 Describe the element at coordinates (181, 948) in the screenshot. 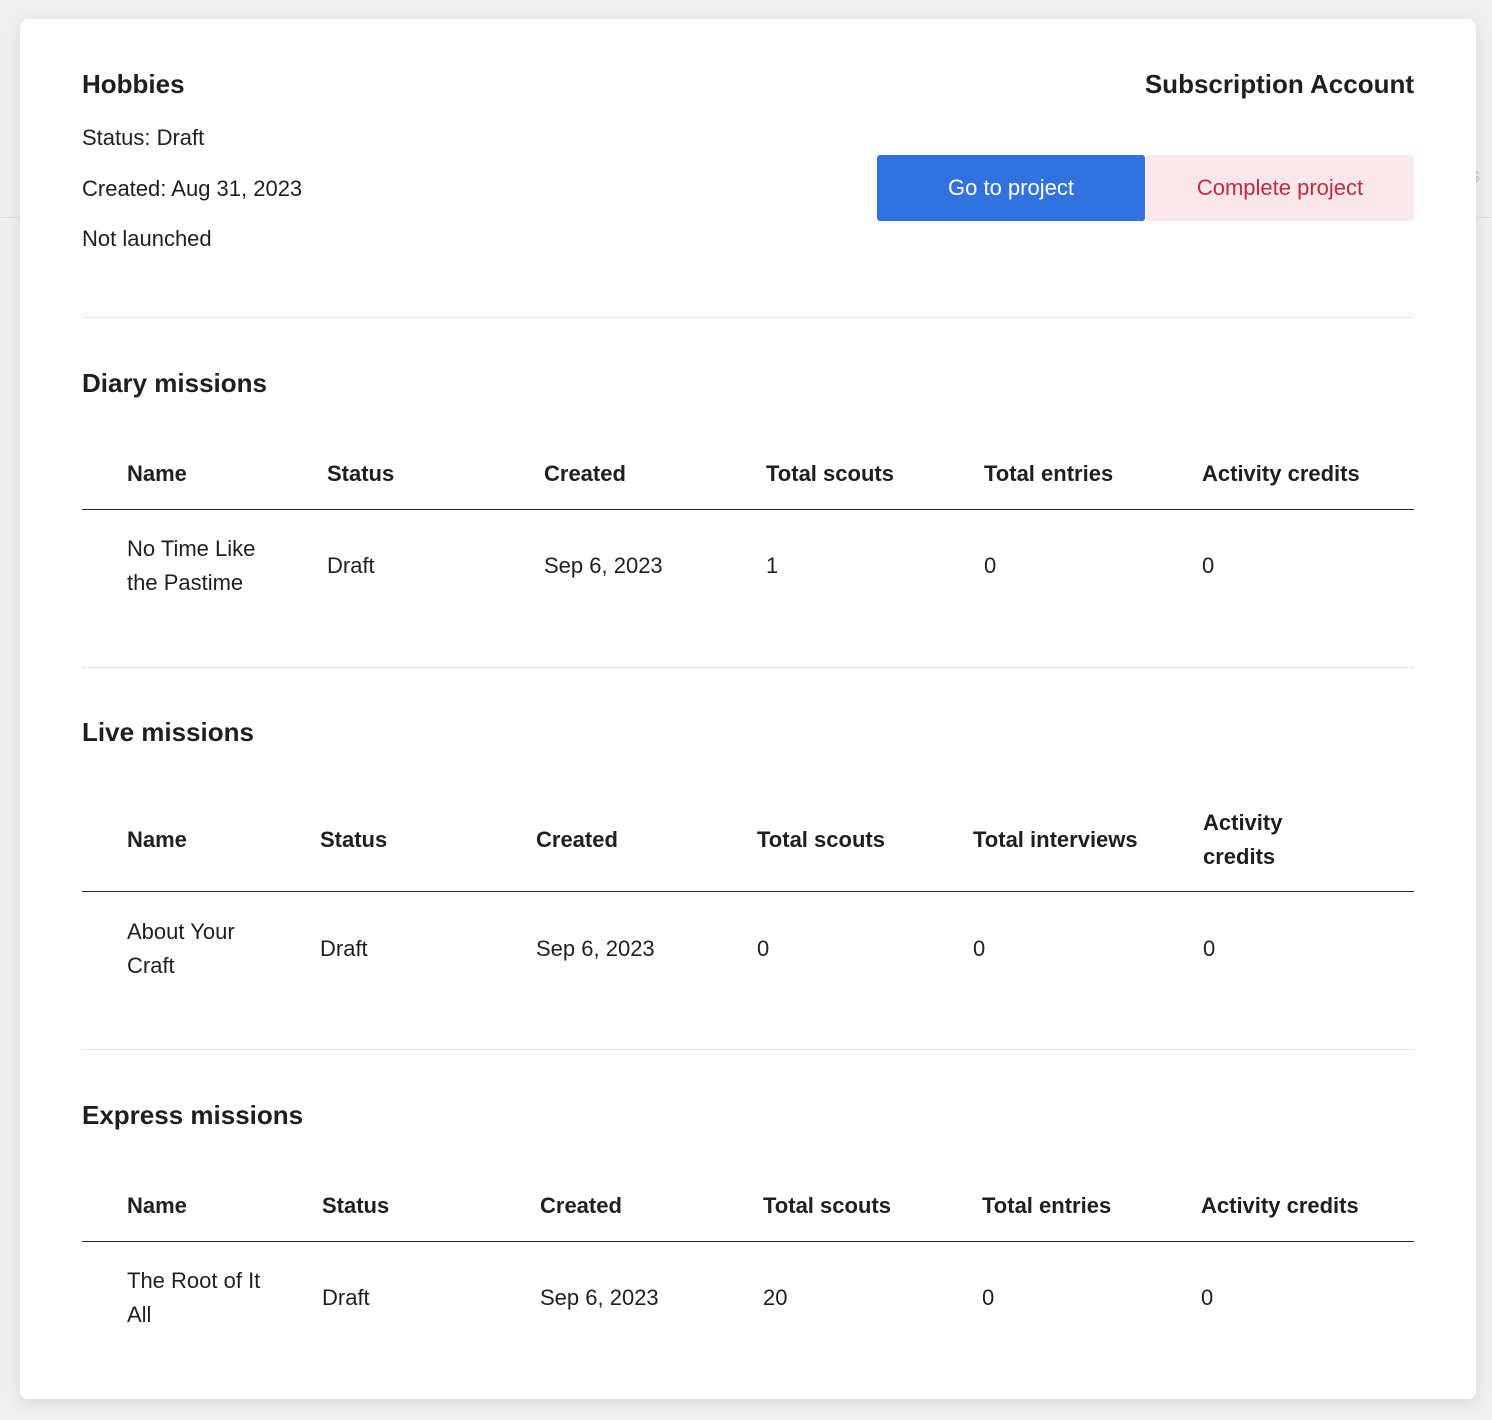

I see `mission-name: About Your Craft` at that location.